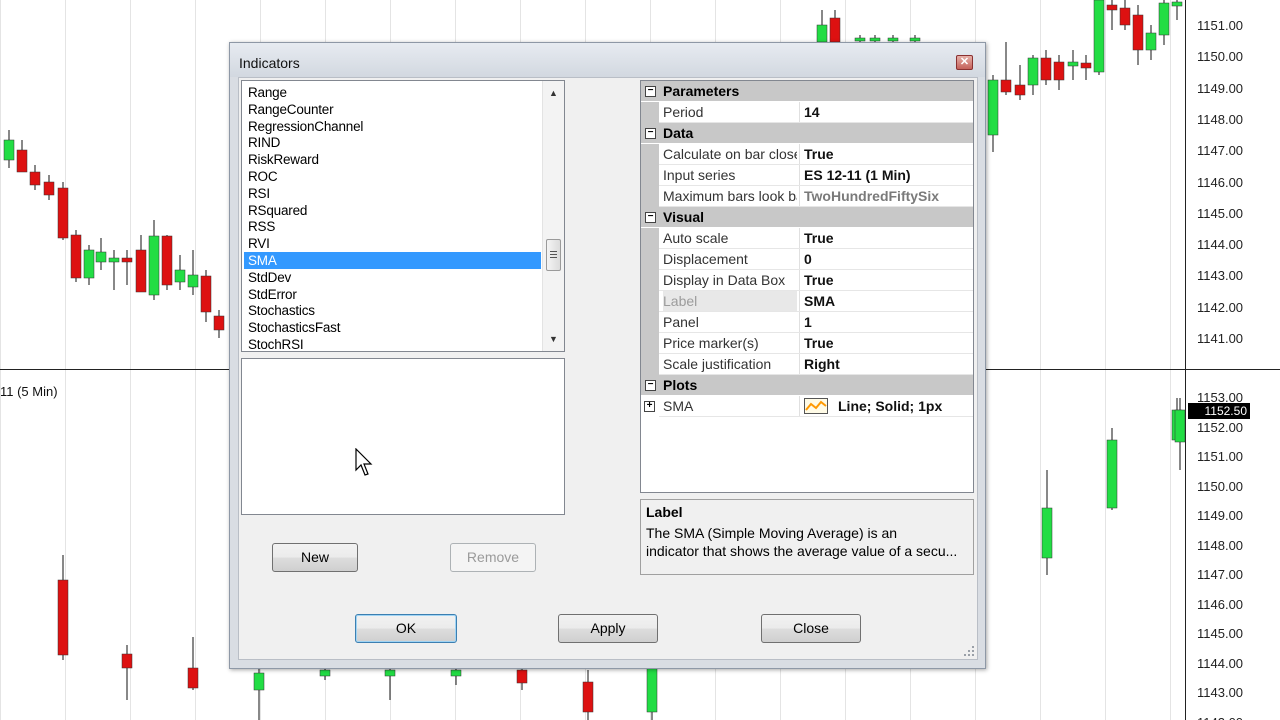 This screenshot has height=720, width=1280. I want to click on resize-grip-icon, so click(969, 651).